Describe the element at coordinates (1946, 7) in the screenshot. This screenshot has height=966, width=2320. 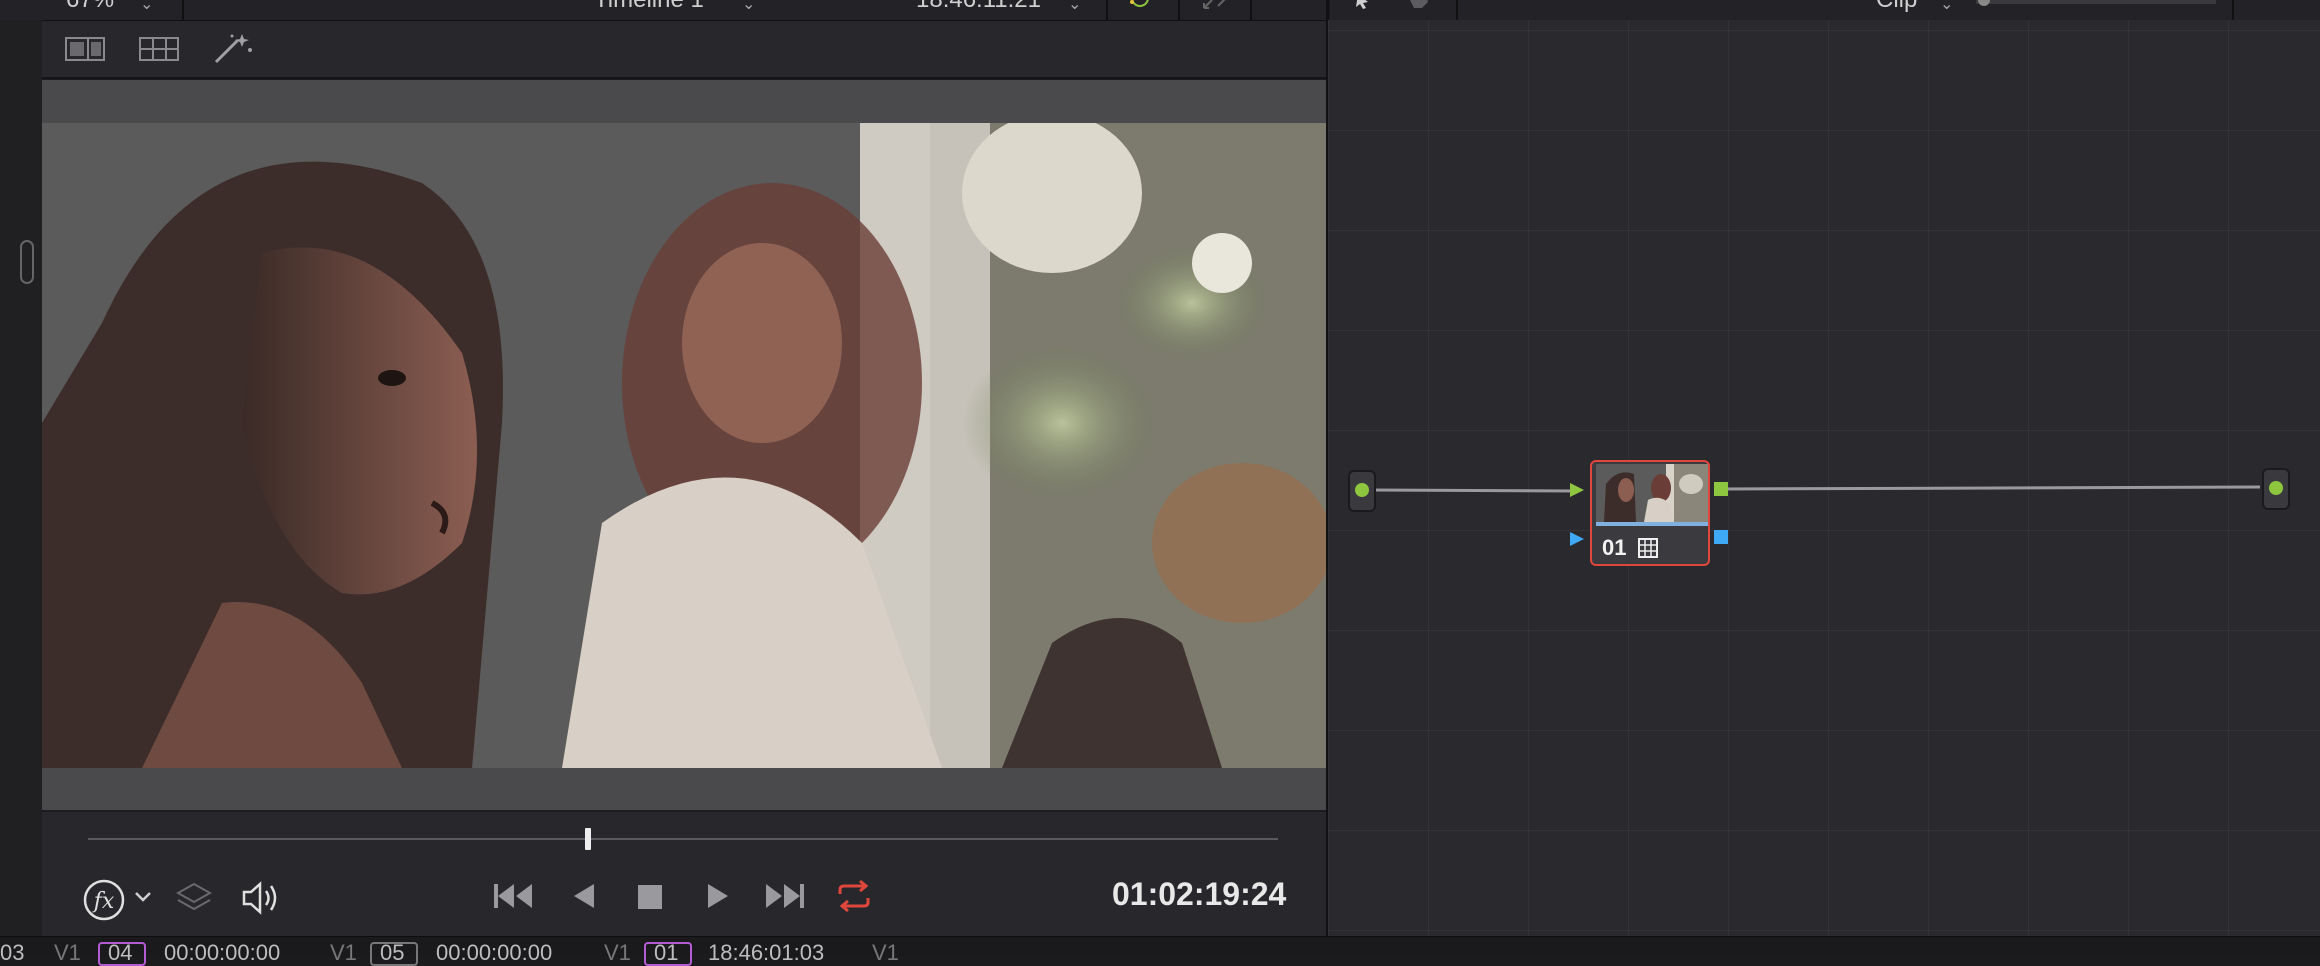
I see `node-mode-dropdown-icon: ⌄` at that location.